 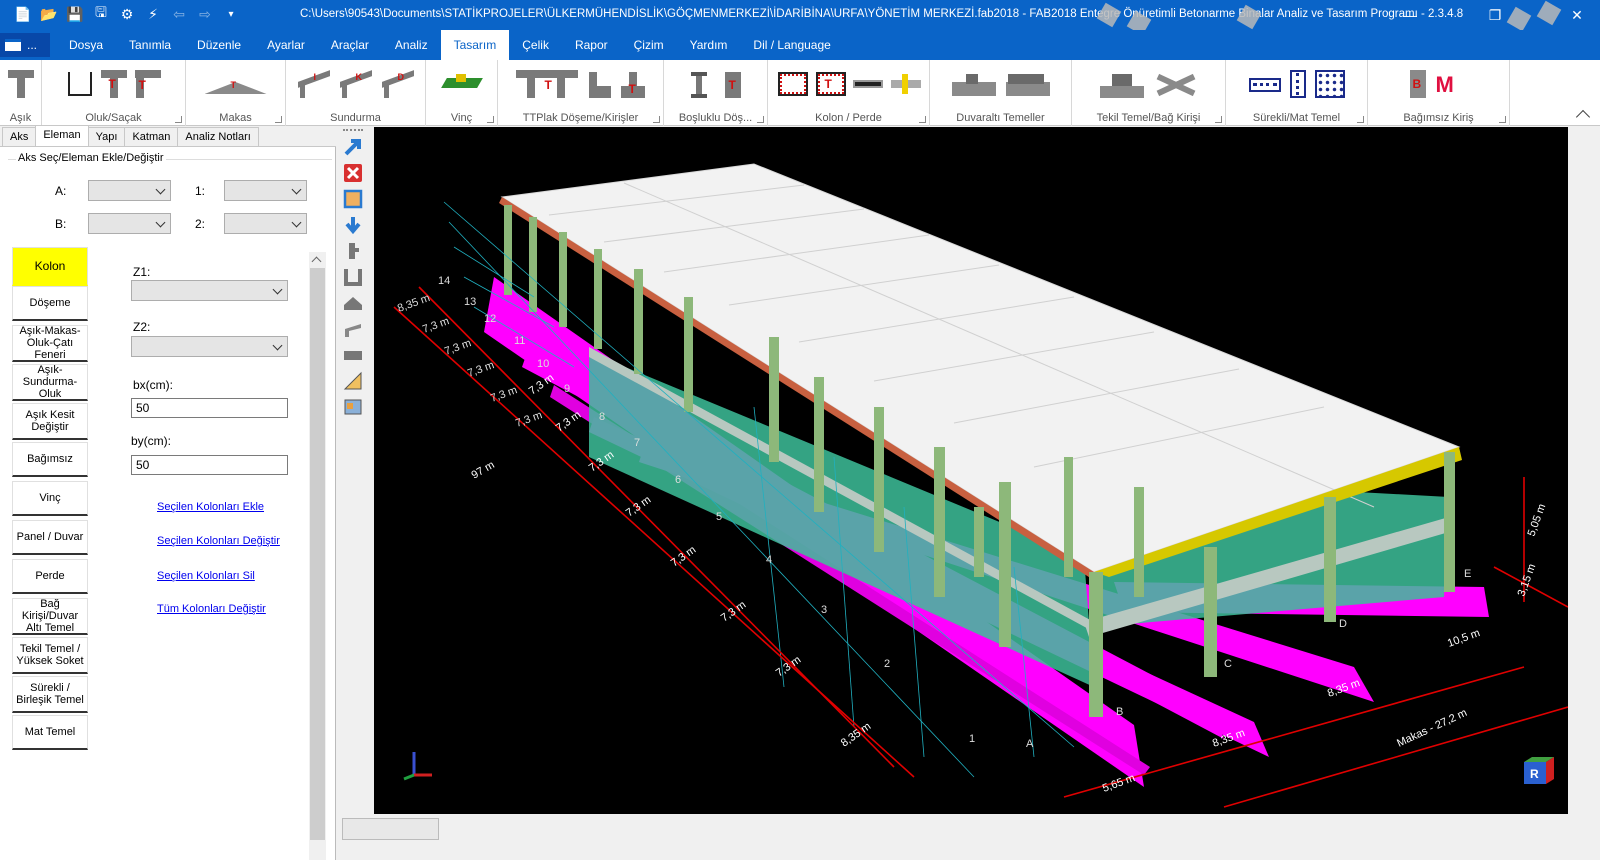 I want to click on canopy-3-icon: D, so click(x=398, y=84).